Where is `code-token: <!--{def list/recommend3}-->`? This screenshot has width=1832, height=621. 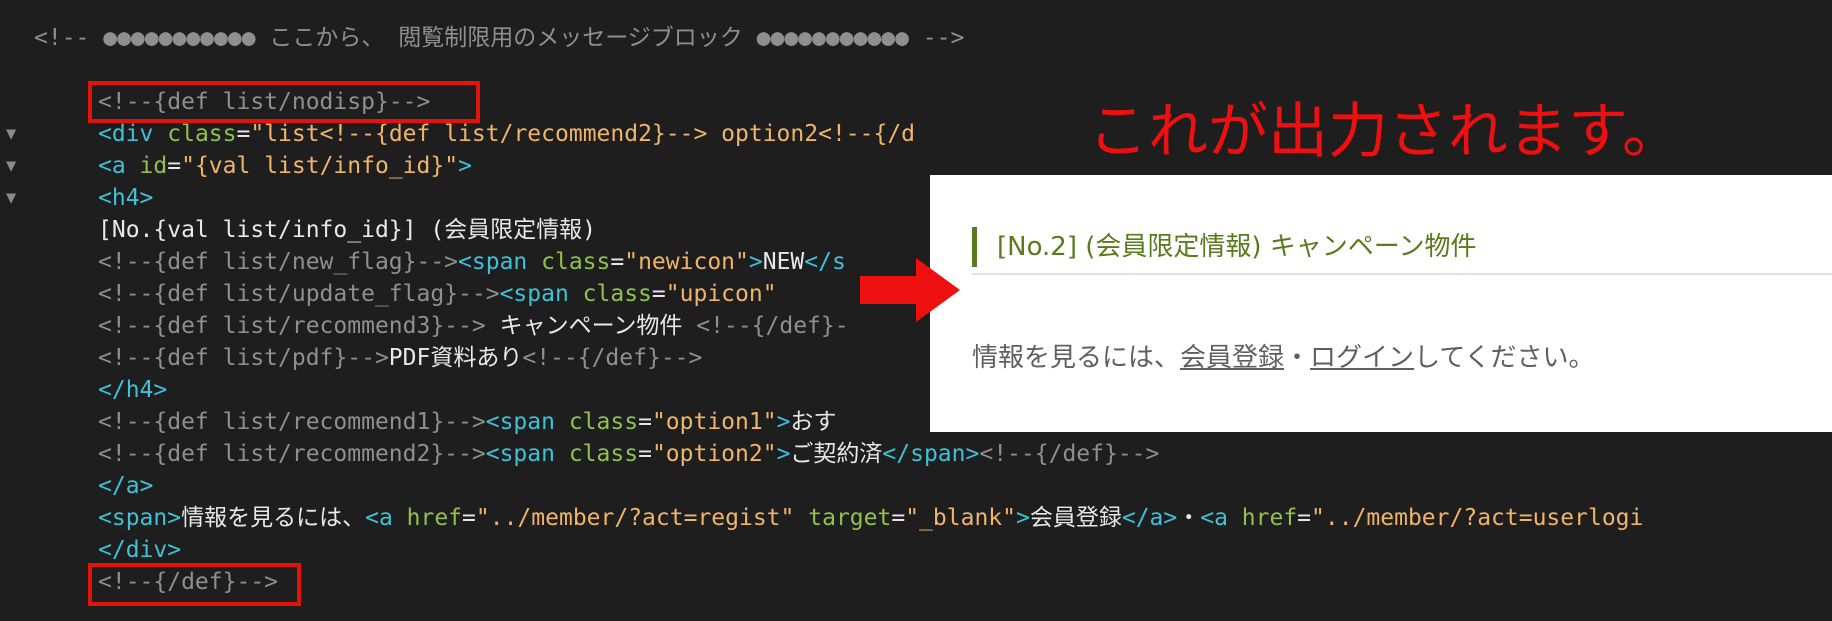 code-token: <!--{def list/recommend3}--> is located at coordinates (292, 326).